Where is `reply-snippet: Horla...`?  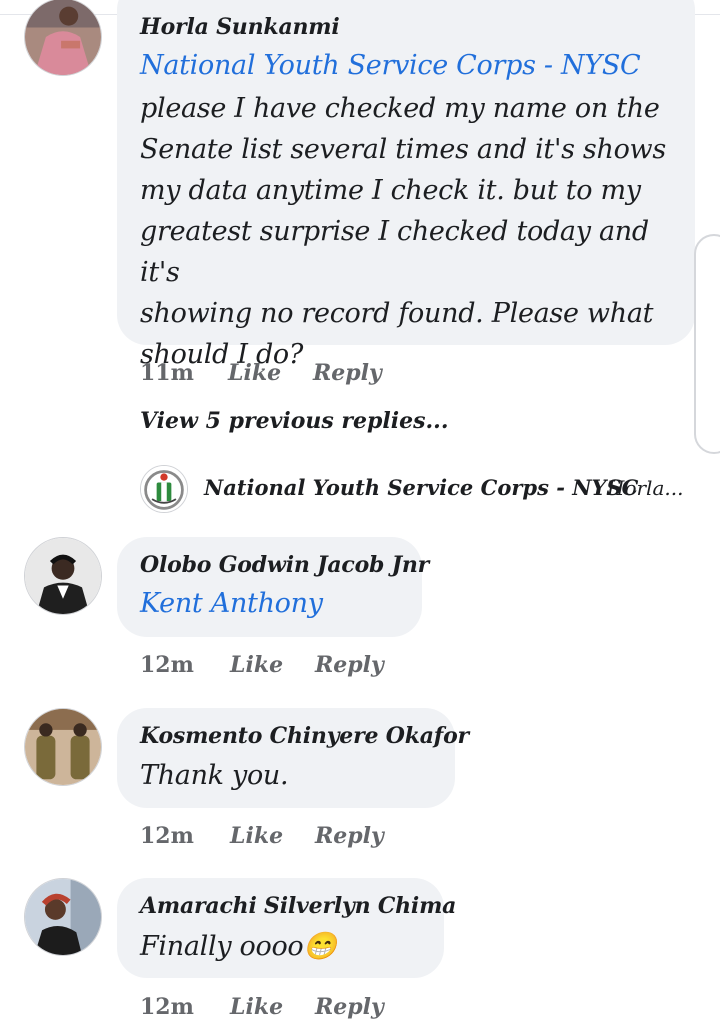
reply-snippet: Horla... is located at coordinates (645, 488).